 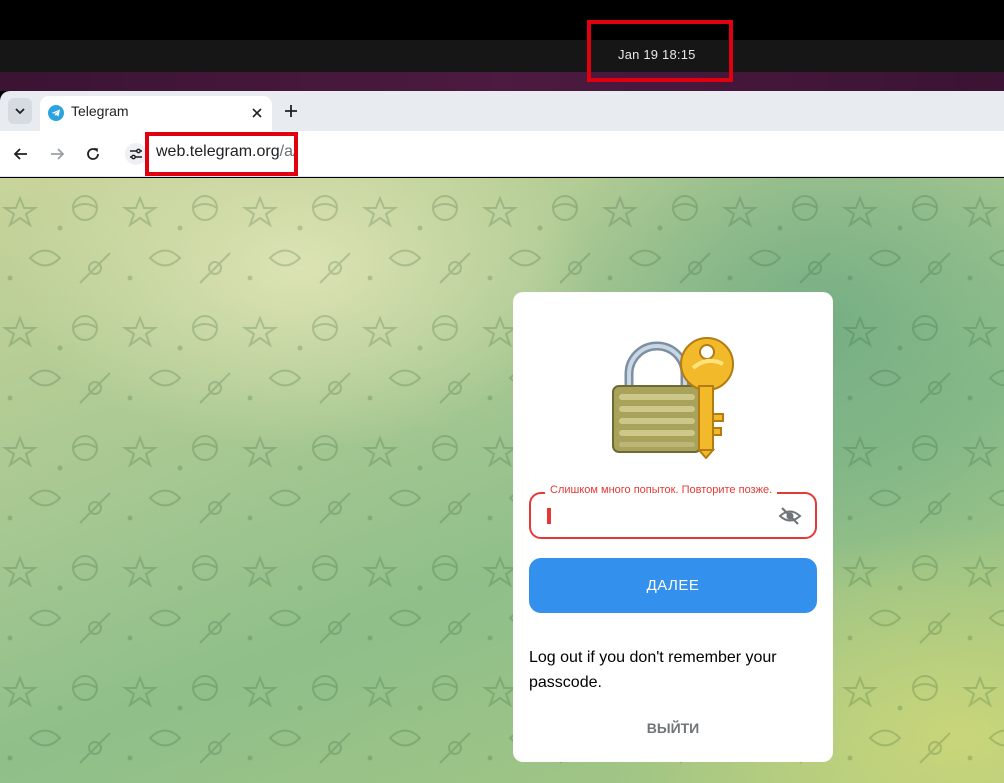 I want to click on text-caret, so click(x=549, y=516).